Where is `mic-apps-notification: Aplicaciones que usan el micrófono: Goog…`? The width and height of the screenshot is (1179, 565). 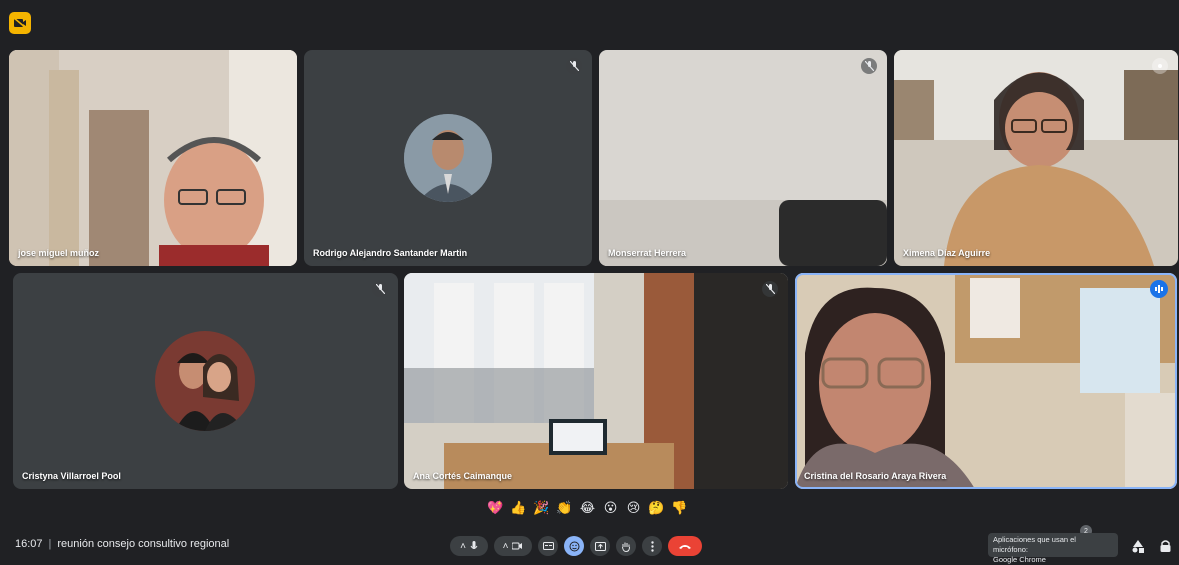 mic-apps-notification: Aplicaciones que usan el micrófono: Goog… is located at coordinates (1053, 548).